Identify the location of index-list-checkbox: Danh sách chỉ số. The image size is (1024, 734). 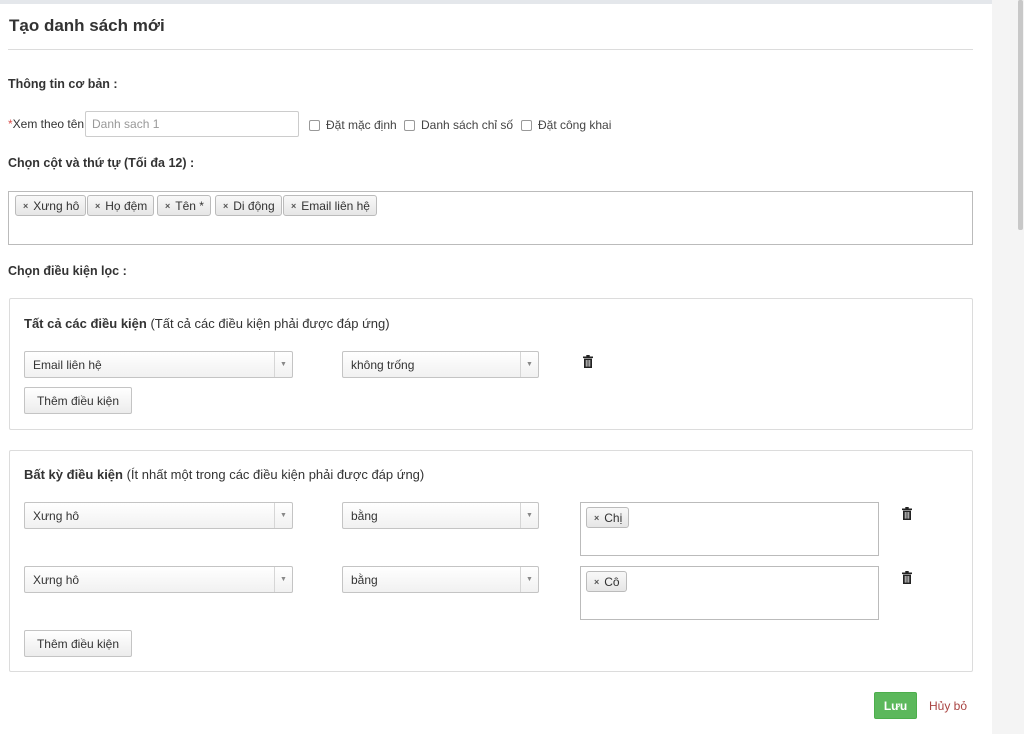
(458, 125).